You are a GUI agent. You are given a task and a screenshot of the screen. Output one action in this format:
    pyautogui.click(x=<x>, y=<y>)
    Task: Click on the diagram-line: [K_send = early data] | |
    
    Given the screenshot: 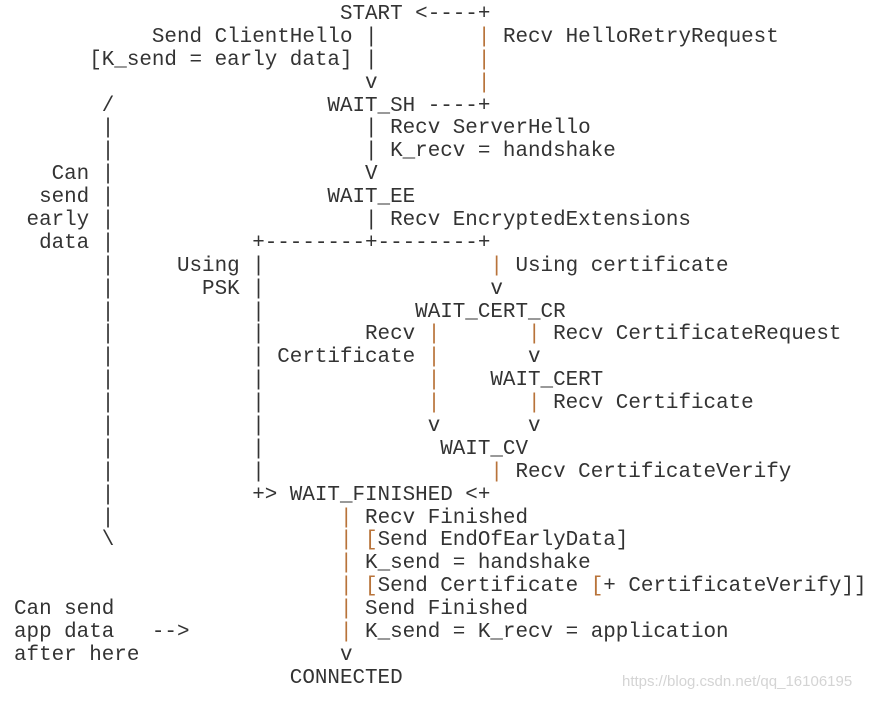 What is the action you would take?
    pyautogui.click(x=252, y=60)
    